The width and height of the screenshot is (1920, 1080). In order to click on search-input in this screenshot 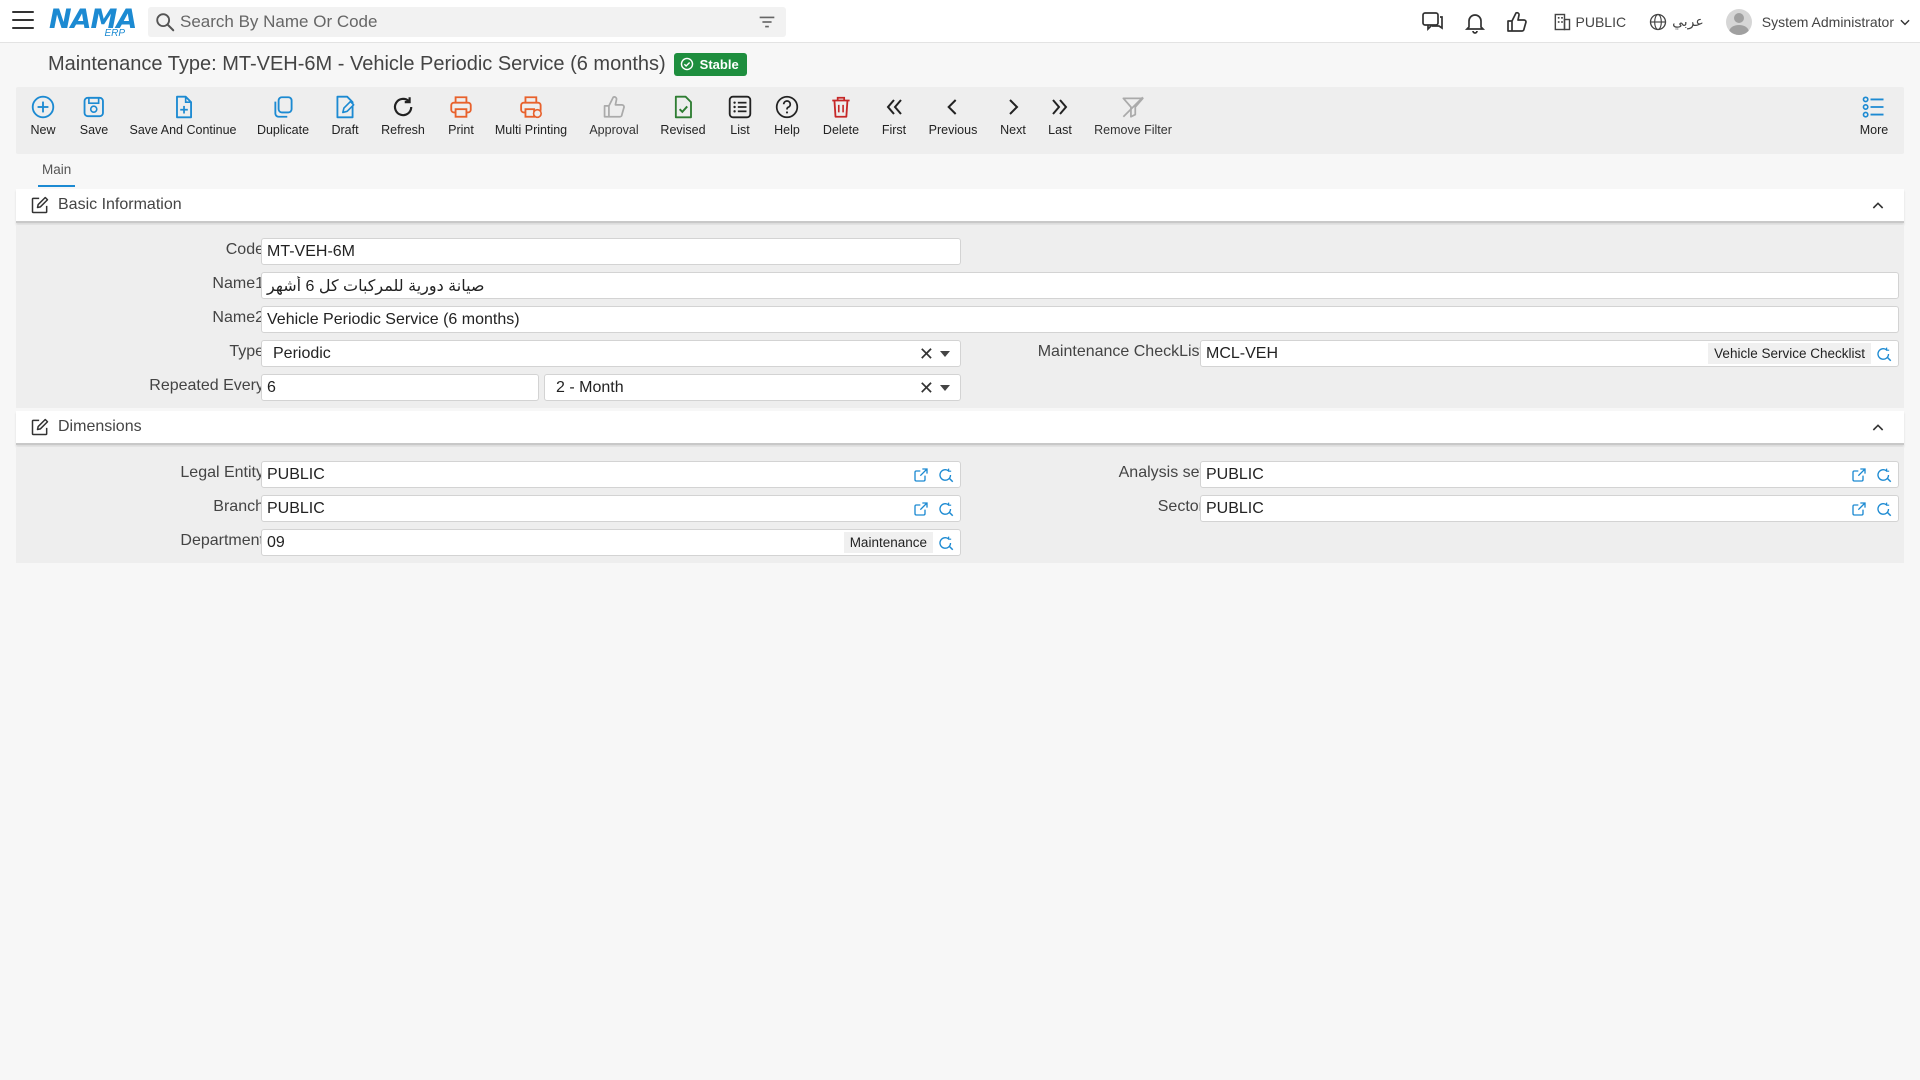, I will do `click(466, 22)`.